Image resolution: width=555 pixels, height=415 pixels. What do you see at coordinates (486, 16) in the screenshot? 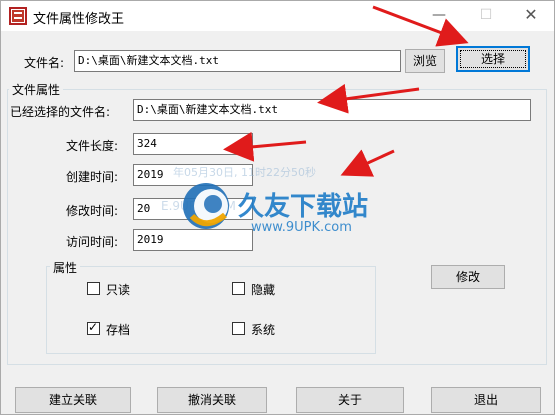
I see `maximize-button: ☐` at bounding box center [486, 16].